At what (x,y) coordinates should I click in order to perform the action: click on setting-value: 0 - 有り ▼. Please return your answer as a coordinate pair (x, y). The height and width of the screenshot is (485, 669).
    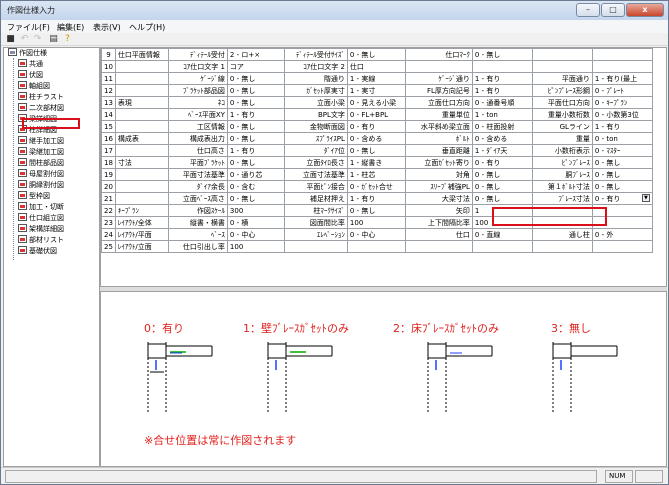
    Looking at the image, I should click on (622, 198).